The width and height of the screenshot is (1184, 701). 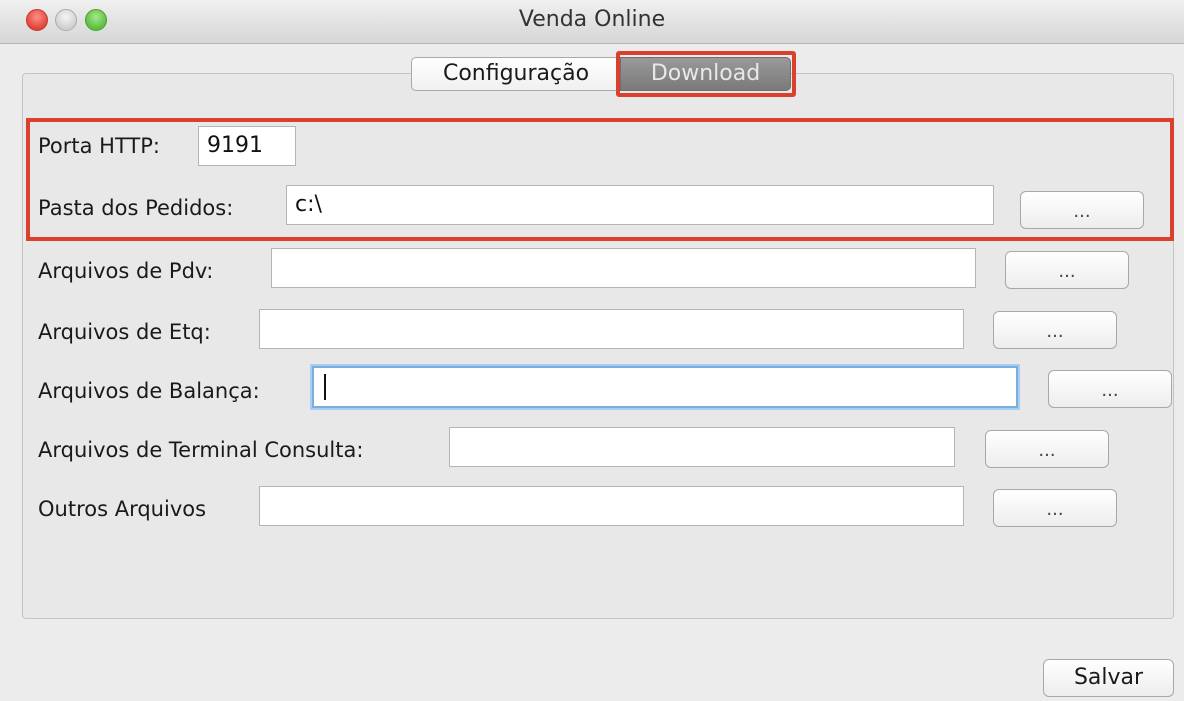 I want to click on arquivos-etq-input, so click(x=611, y=329).